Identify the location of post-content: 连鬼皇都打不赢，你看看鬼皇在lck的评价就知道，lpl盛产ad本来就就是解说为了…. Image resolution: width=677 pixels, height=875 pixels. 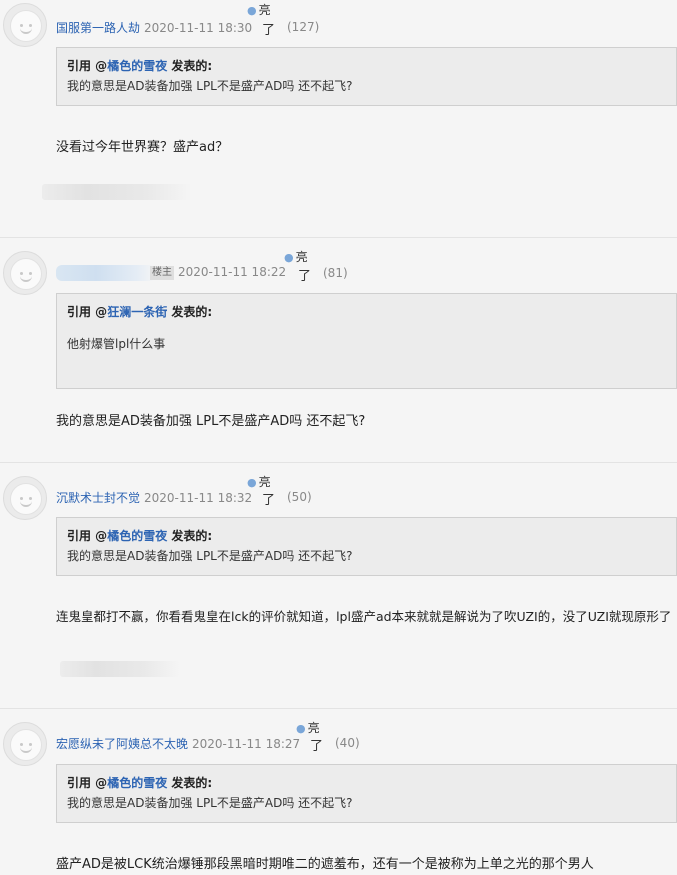
(364, 616).